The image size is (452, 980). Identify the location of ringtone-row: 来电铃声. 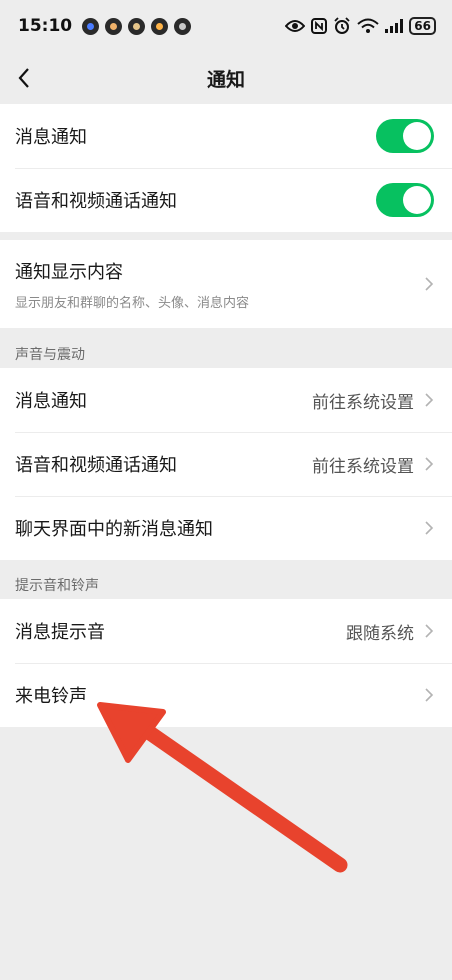
(226, 695).